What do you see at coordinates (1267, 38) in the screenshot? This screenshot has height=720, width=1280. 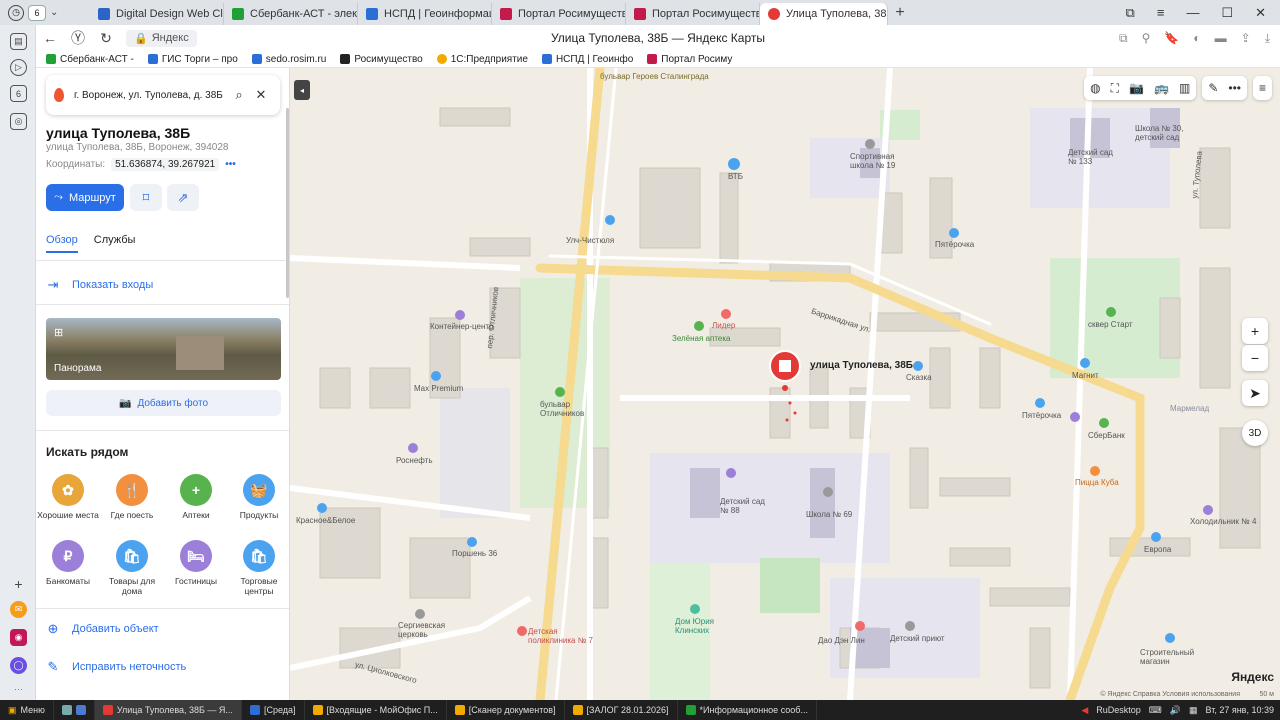 I see `download-icon: ⤓` at bounding box center [1267, 38].